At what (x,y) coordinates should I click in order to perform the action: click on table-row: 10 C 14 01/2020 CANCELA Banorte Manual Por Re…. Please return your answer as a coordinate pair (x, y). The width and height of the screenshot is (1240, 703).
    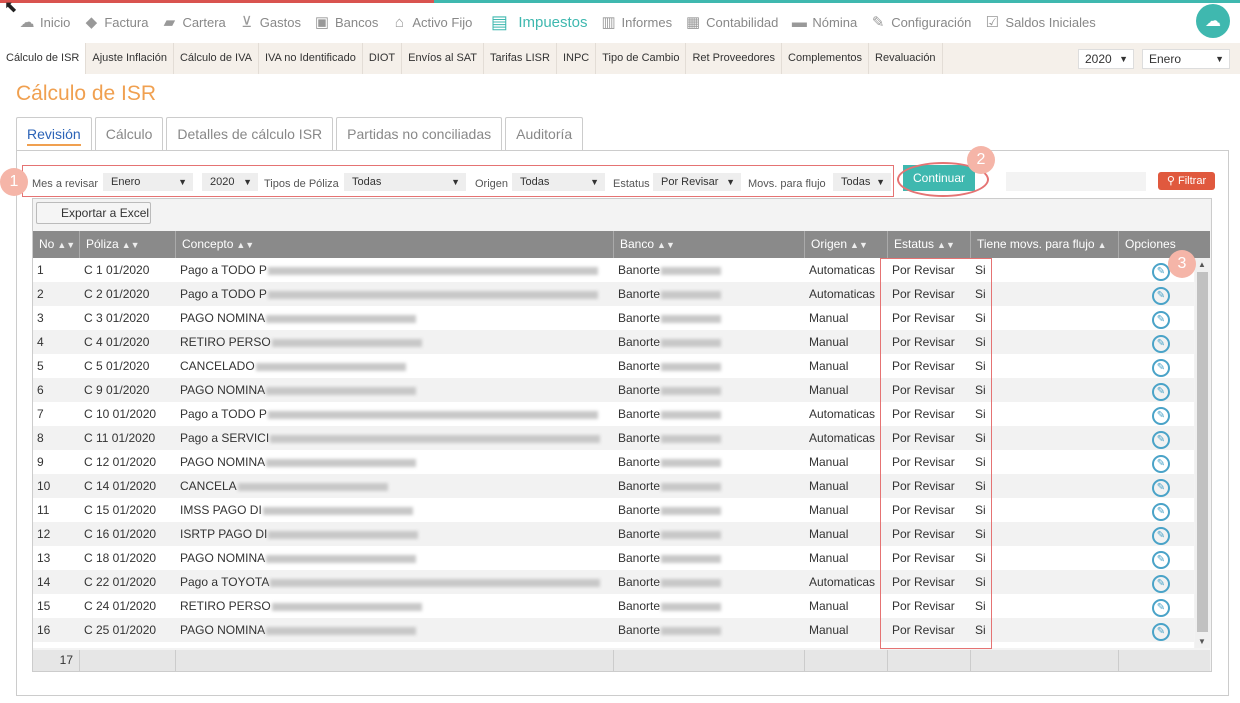
    Looking at the image, I should click on (613, 486).